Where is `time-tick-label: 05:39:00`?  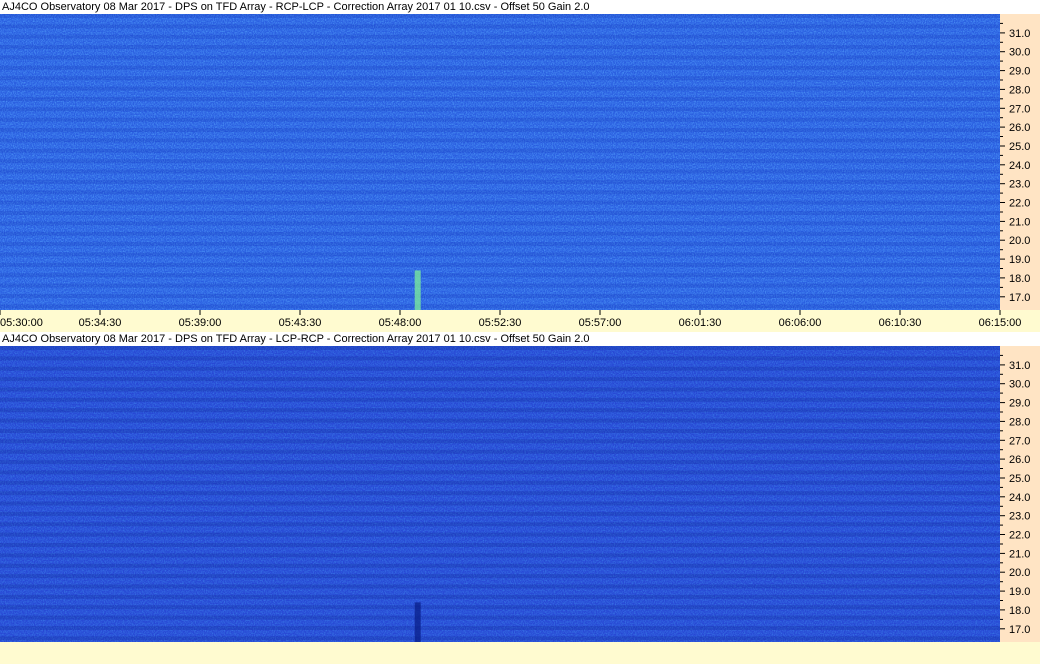 time-tick-label: 05:39:00 is located at coordinates (200, 323).